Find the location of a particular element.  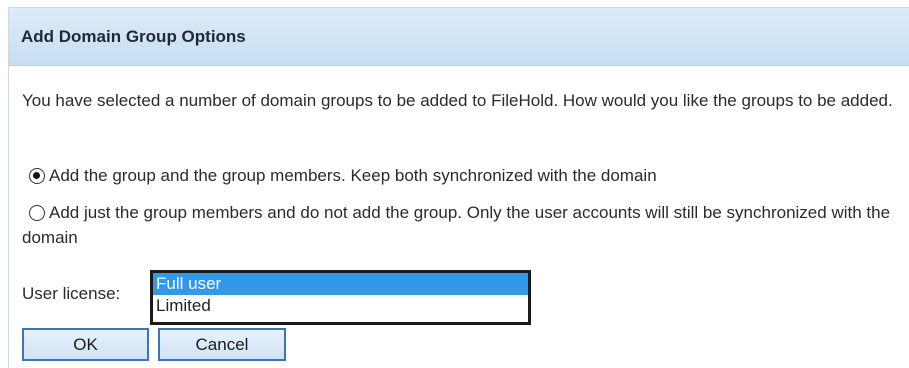

radio-checked-icon is located at coordinates (37, 176).